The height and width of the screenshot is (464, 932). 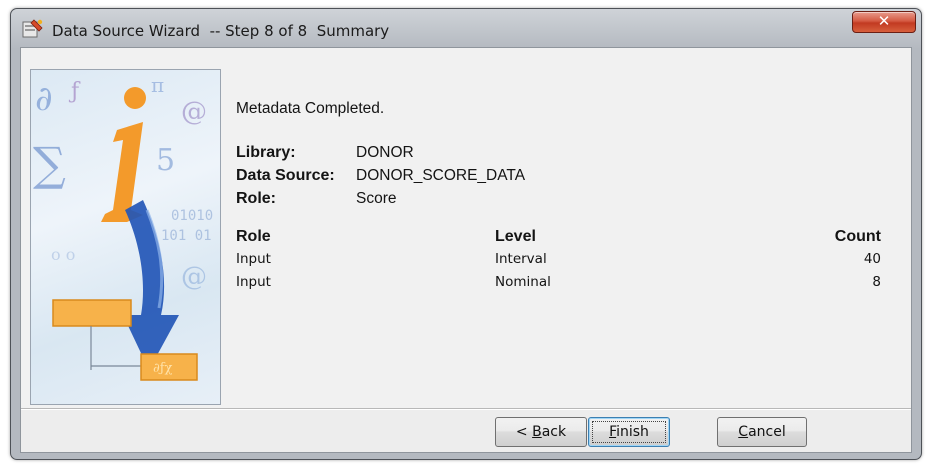 I want to click on svg-text: 01010, so click(x=192, y=216).